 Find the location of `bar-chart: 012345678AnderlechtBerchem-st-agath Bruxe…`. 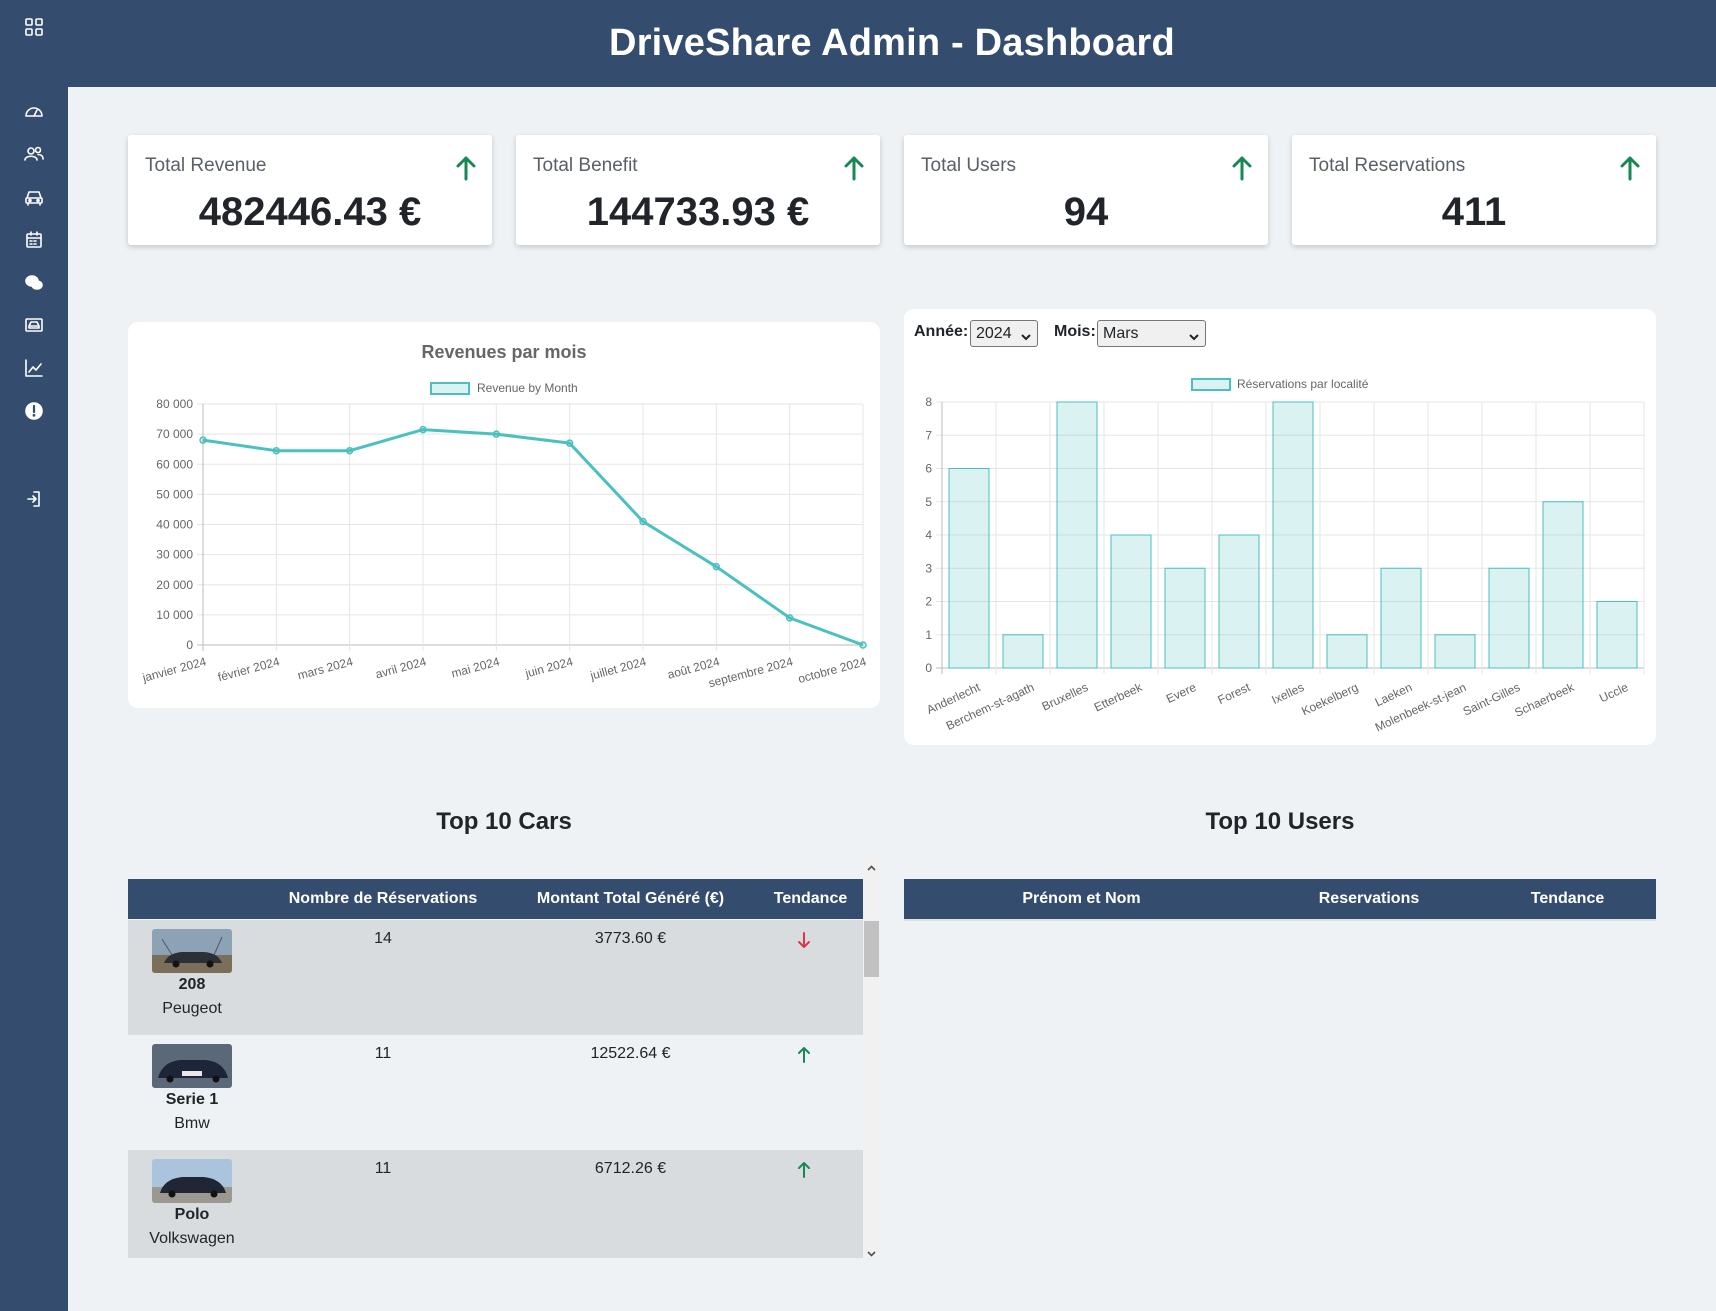

bar-chart: 012345678AnderlechtBerchem-st-agath Bruxe… is located at coordinates (1284, 564).